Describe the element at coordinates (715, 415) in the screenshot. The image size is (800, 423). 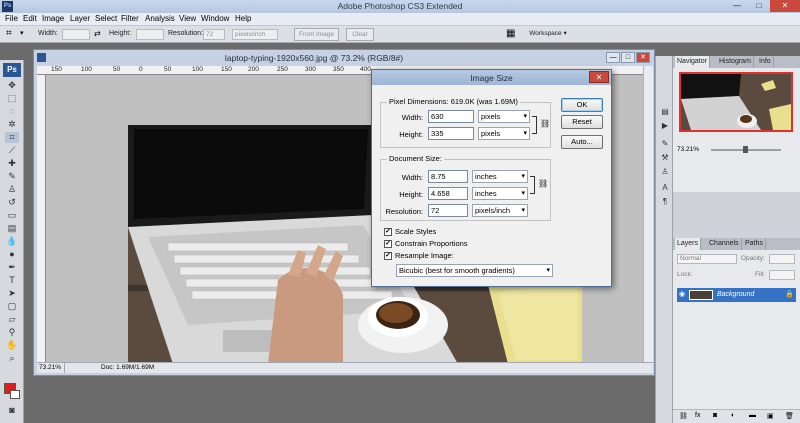
I see `layer-mask-icon: ◙` at that location.